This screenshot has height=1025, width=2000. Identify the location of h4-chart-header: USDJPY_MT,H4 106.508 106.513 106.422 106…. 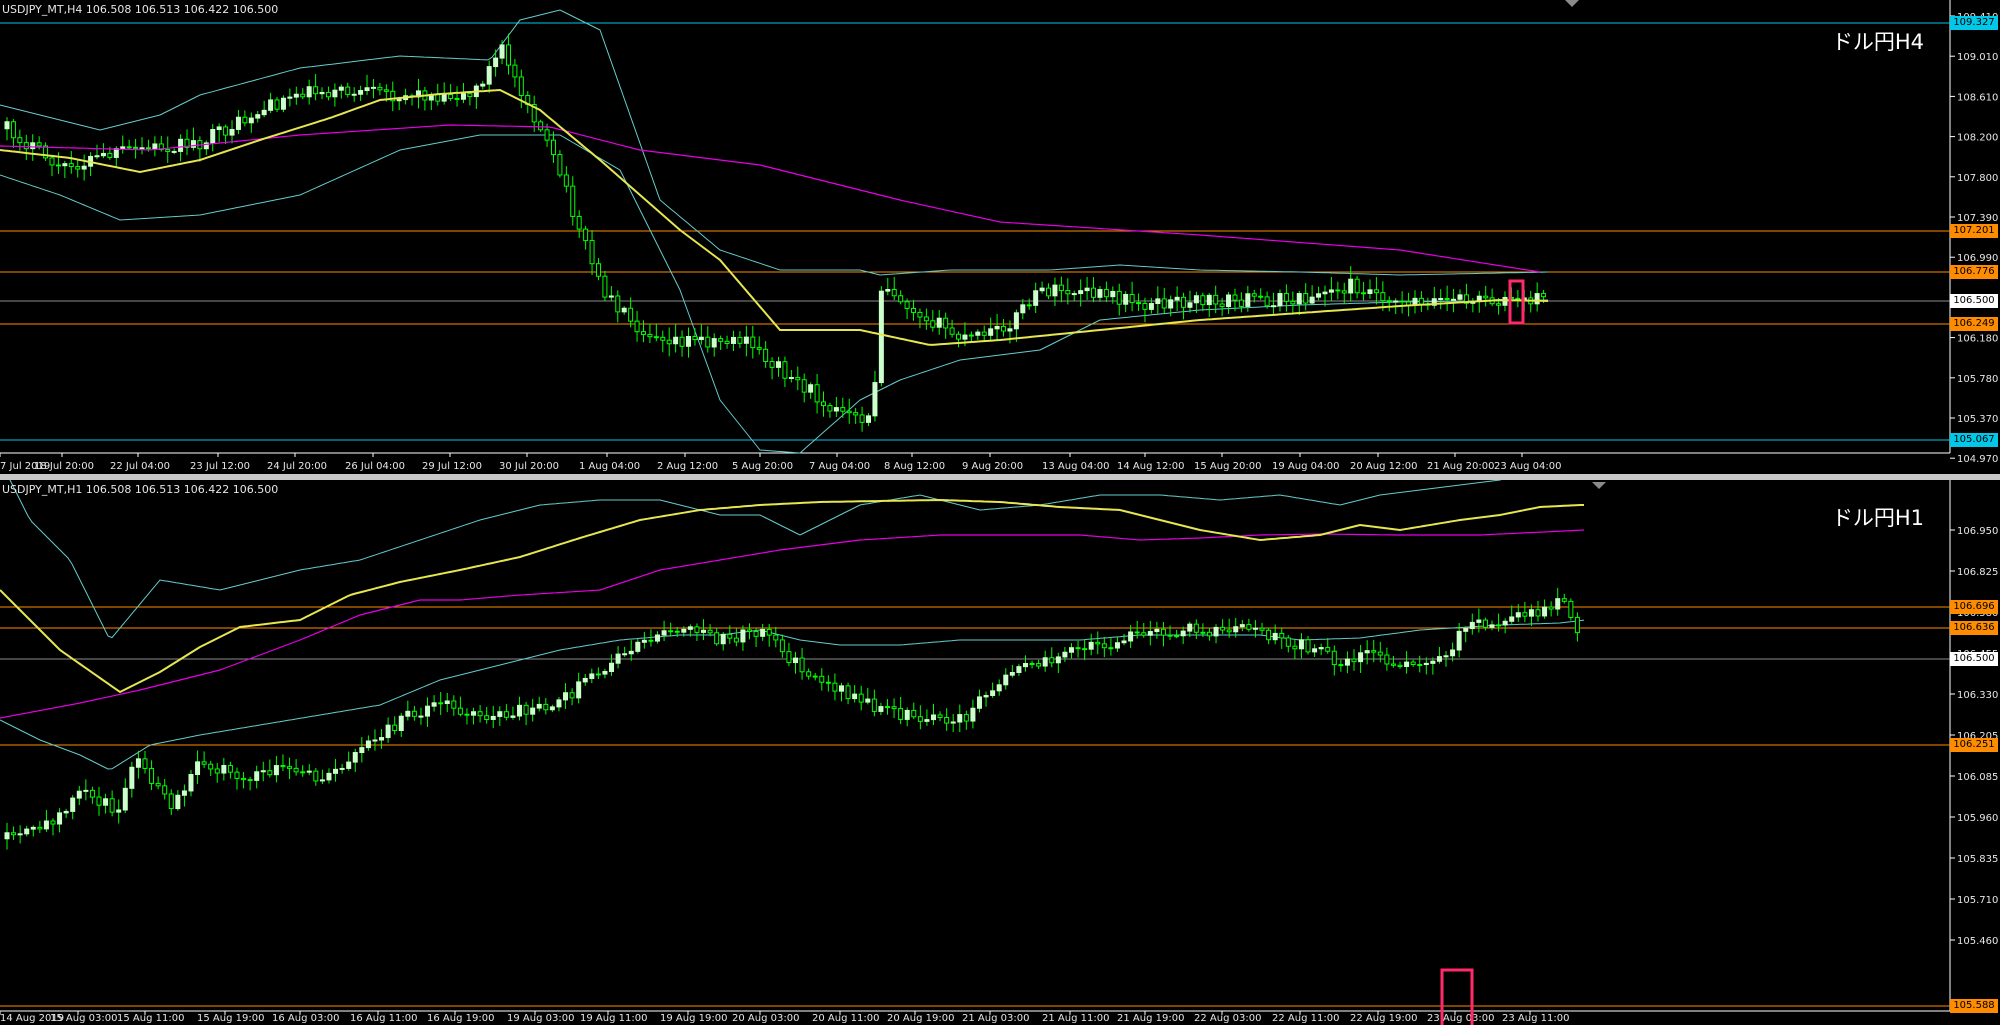
(140, 9).